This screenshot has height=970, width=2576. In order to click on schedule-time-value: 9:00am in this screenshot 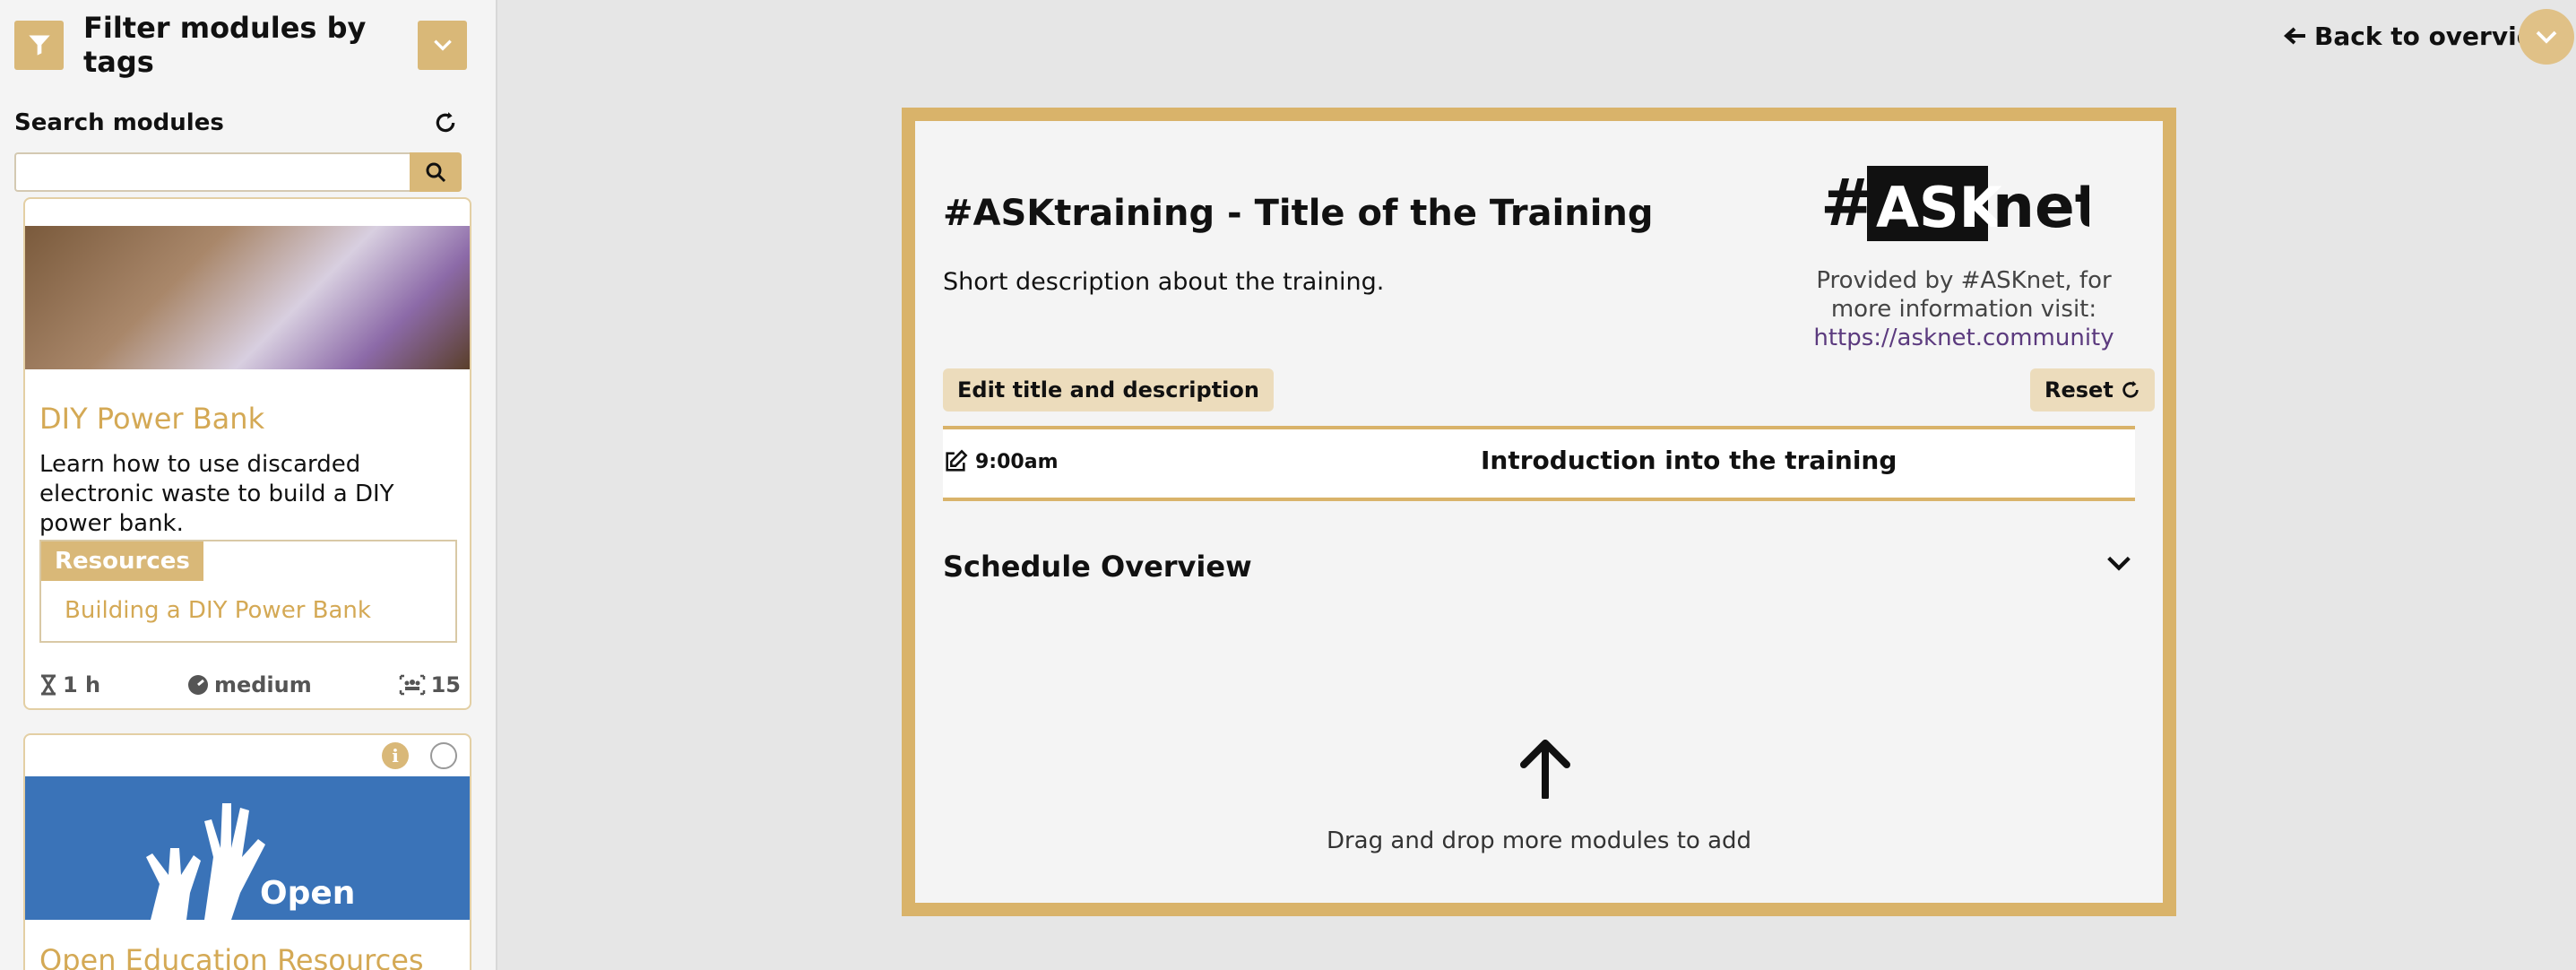, I will do `click(1017, 462)`.